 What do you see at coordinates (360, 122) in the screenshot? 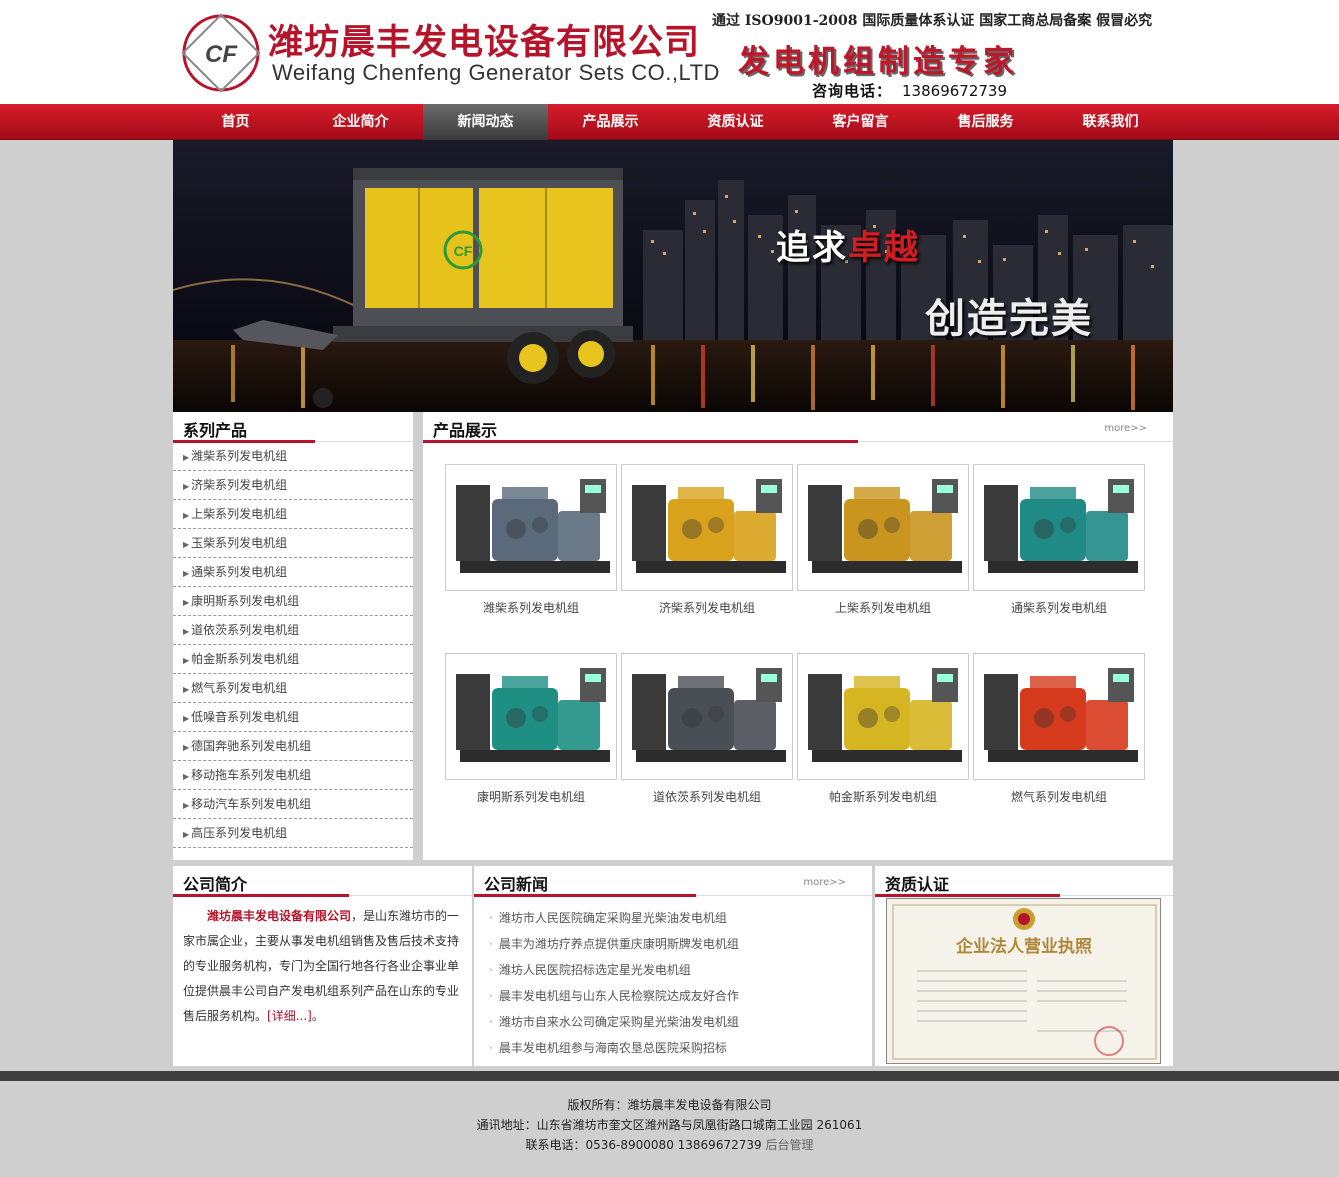
I see `nav-about: 企业简介` at bounding box center [360, 122].